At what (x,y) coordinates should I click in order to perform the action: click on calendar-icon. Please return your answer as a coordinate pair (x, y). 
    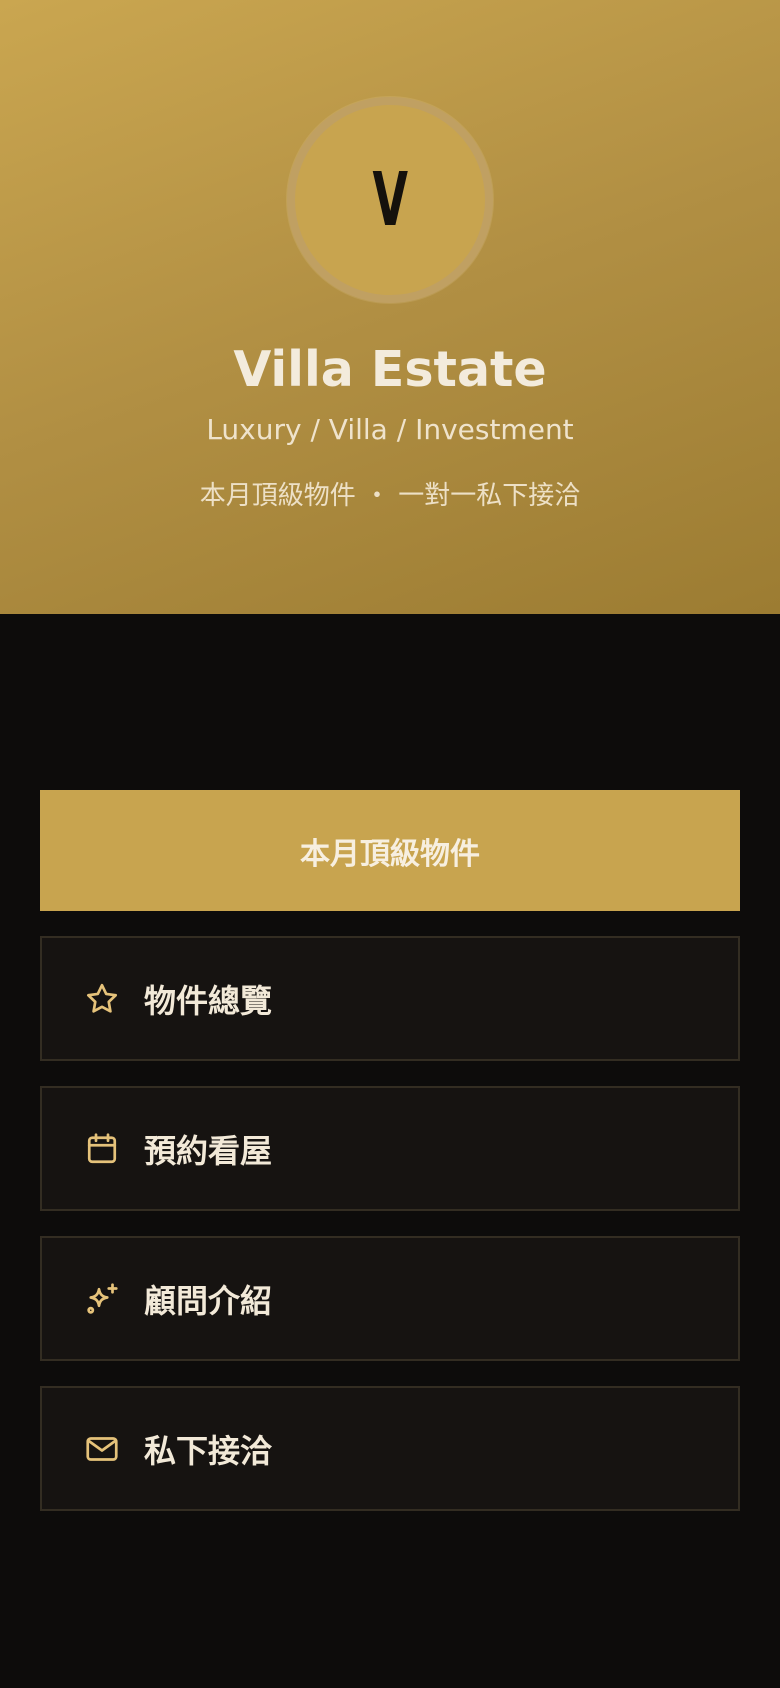
    Looking at the image, I should click on (102, 1149).